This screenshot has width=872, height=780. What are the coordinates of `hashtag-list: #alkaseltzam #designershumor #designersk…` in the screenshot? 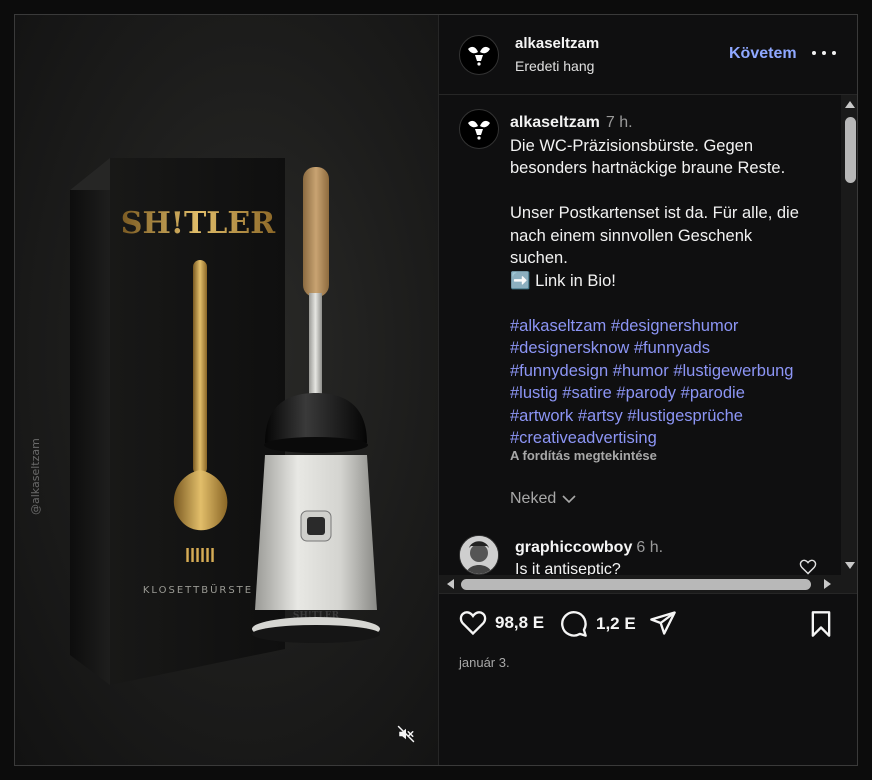 It's located at (670, 382).